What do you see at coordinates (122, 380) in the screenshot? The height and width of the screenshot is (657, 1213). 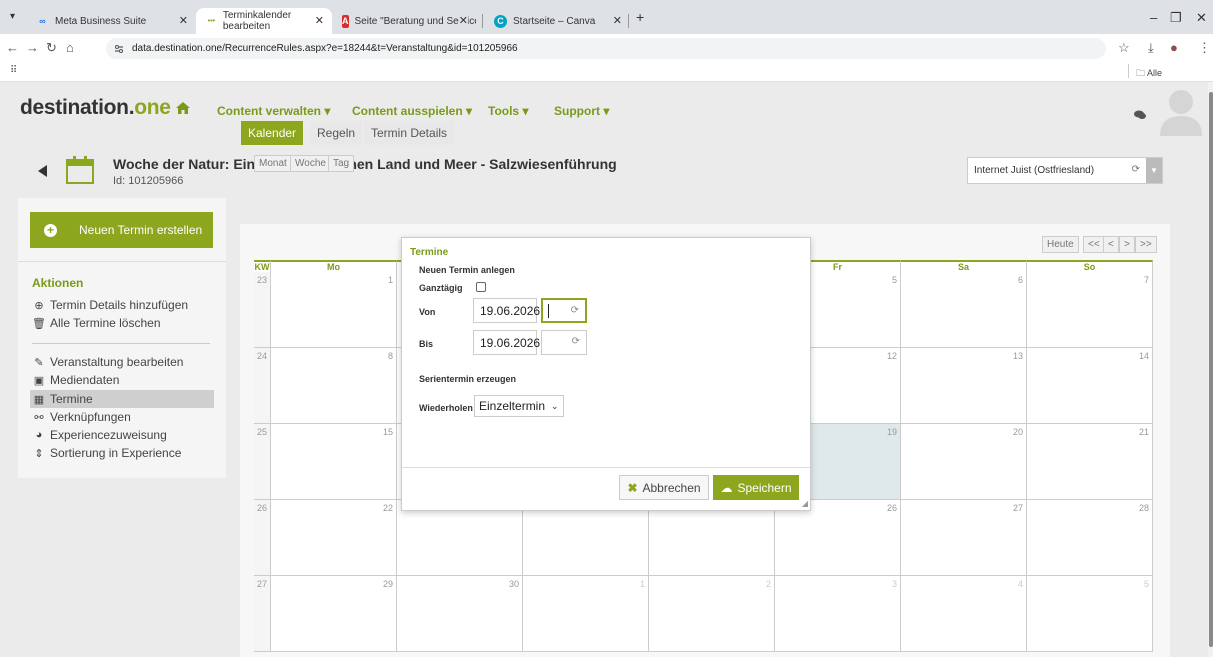 I see `sidebar-item-mediendaten: ▣ Mediendaten` at bounding box center [122, 380].